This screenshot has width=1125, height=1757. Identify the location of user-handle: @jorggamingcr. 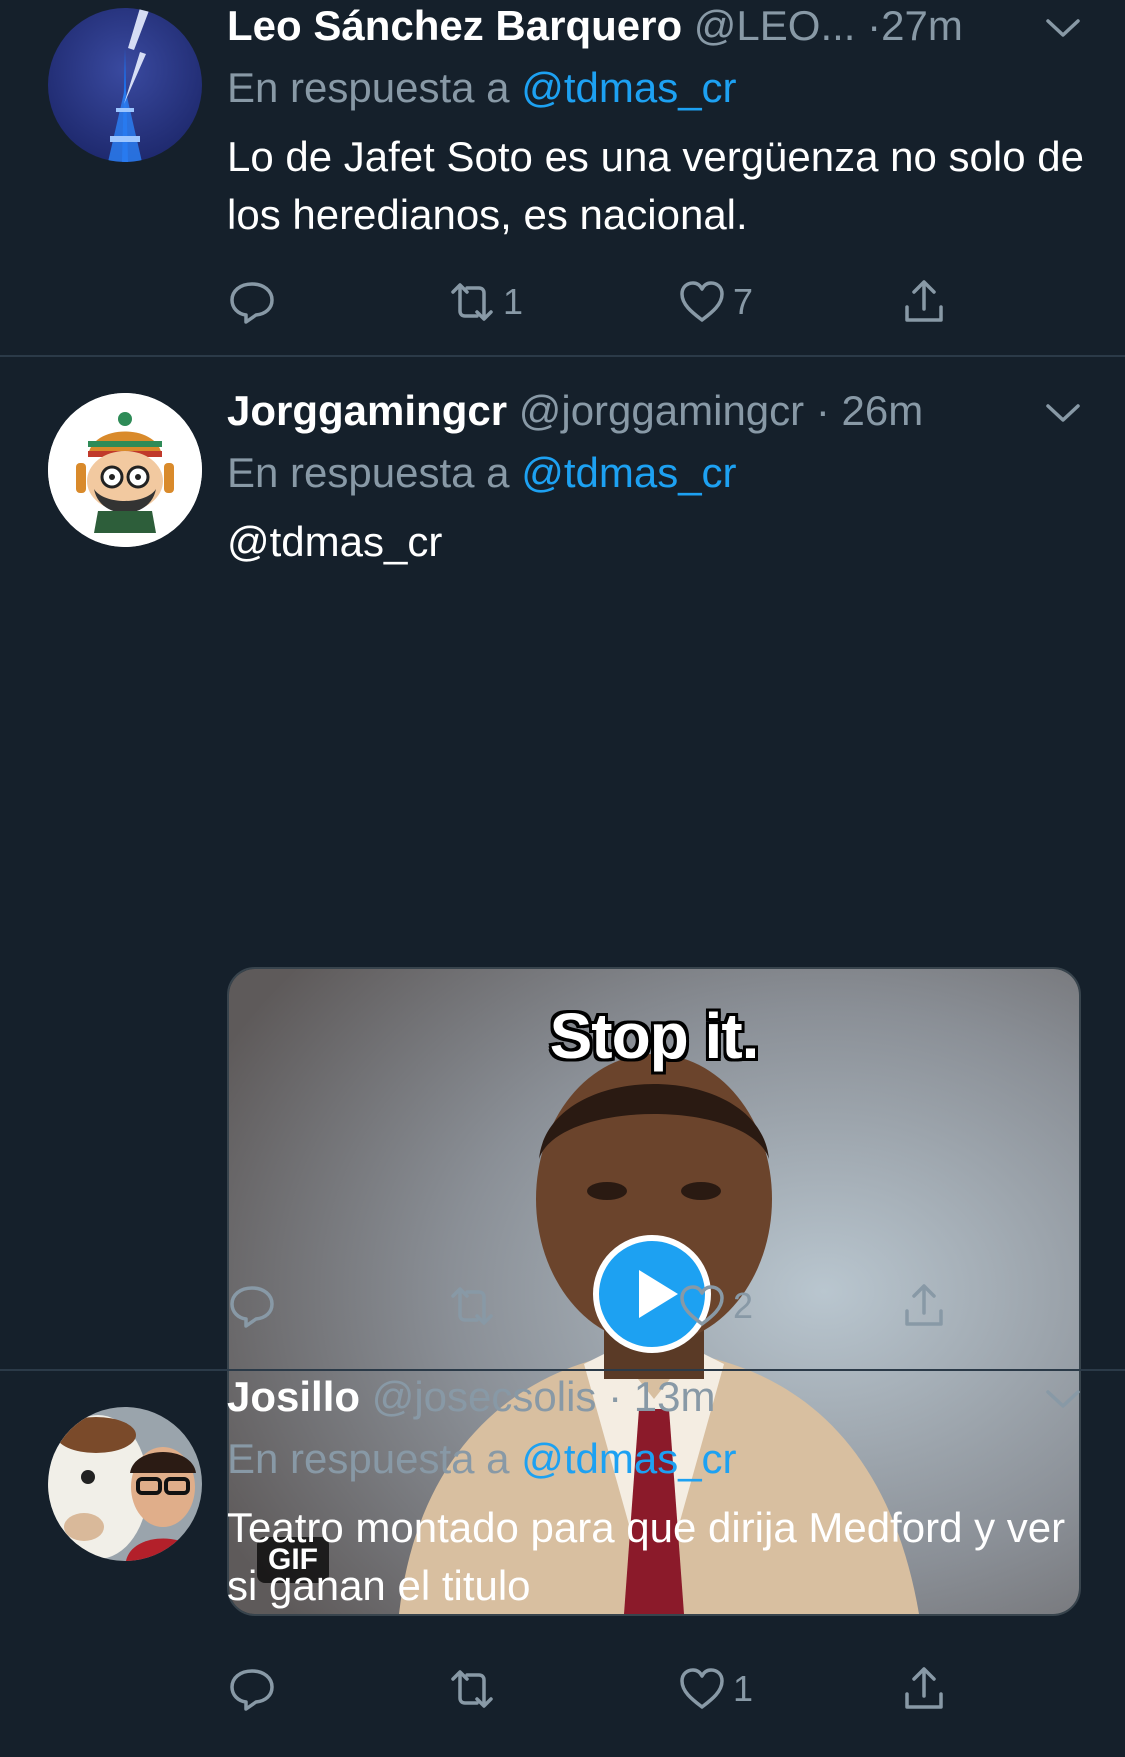
(661, 410).